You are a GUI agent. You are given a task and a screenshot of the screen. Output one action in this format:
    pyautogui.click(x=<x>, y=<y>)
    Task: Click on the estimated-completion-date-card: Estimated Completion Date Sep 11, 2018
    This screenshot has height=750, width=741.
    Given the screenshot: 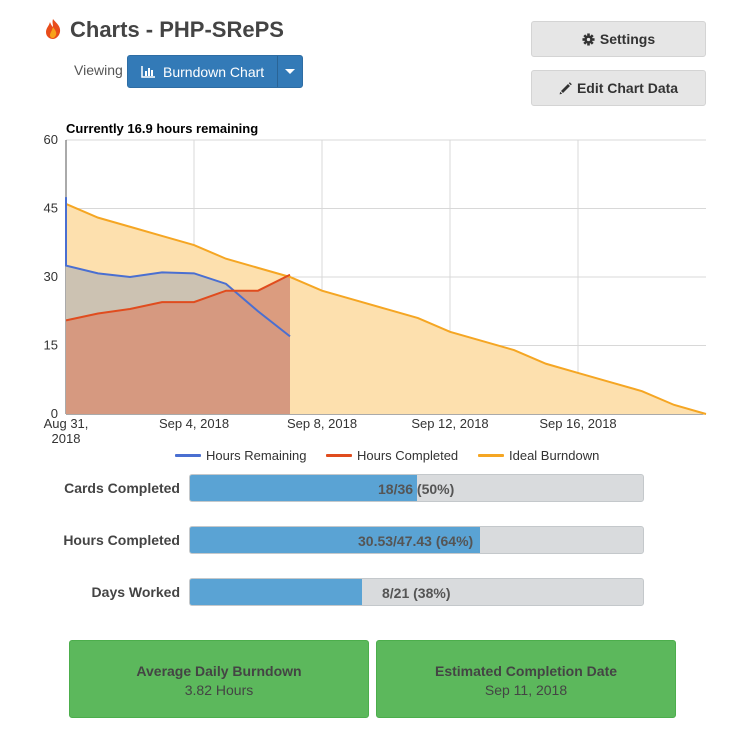 What is the action you would take?
    pyautogui.click(x=526, y=679)
    